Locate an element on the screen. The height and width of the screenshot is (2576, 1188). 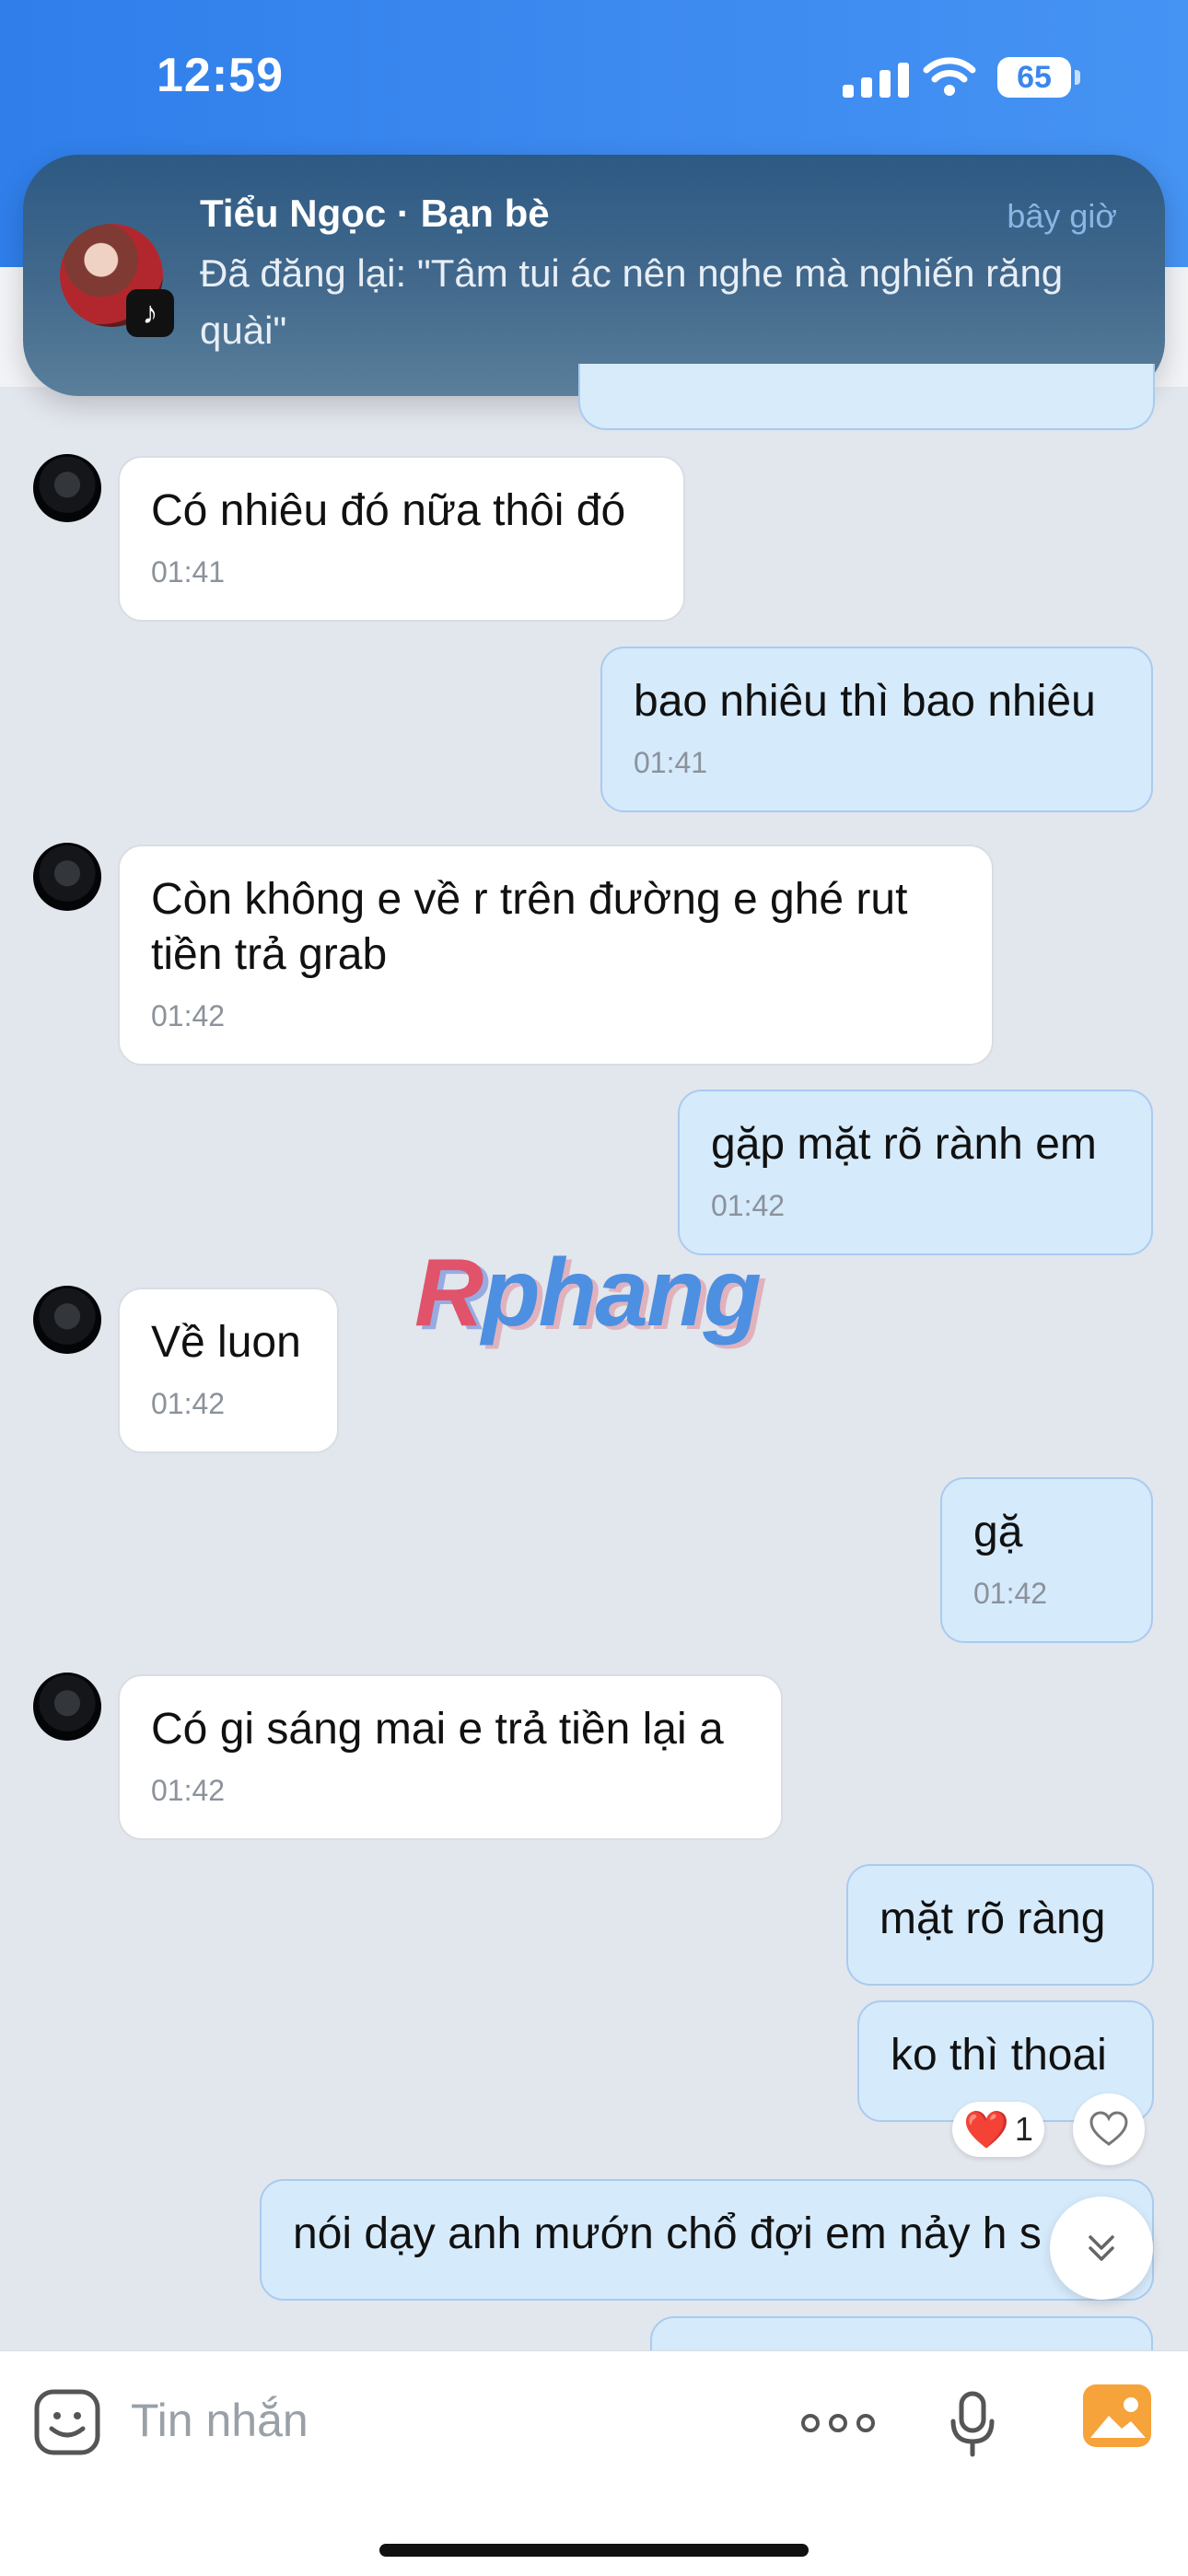
message-text: Có nhiêu đó nữa thôi đó is located at coordinates (388, 510).